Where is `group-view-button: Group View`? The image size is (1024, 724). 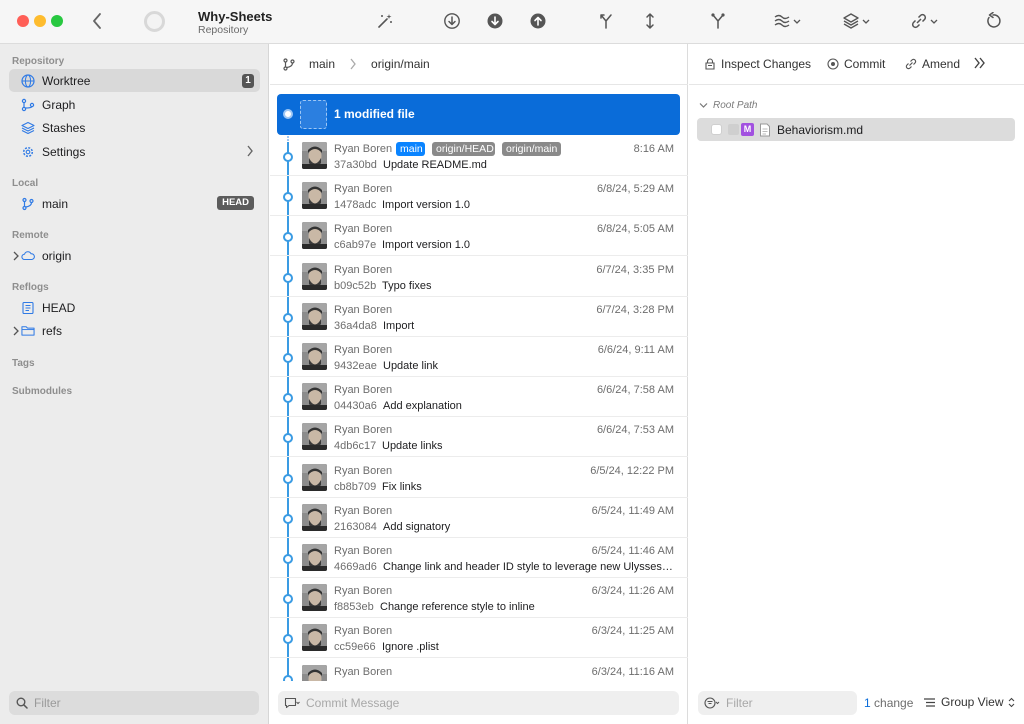
group-view-button: Group View is located at coordinates (969, 702).